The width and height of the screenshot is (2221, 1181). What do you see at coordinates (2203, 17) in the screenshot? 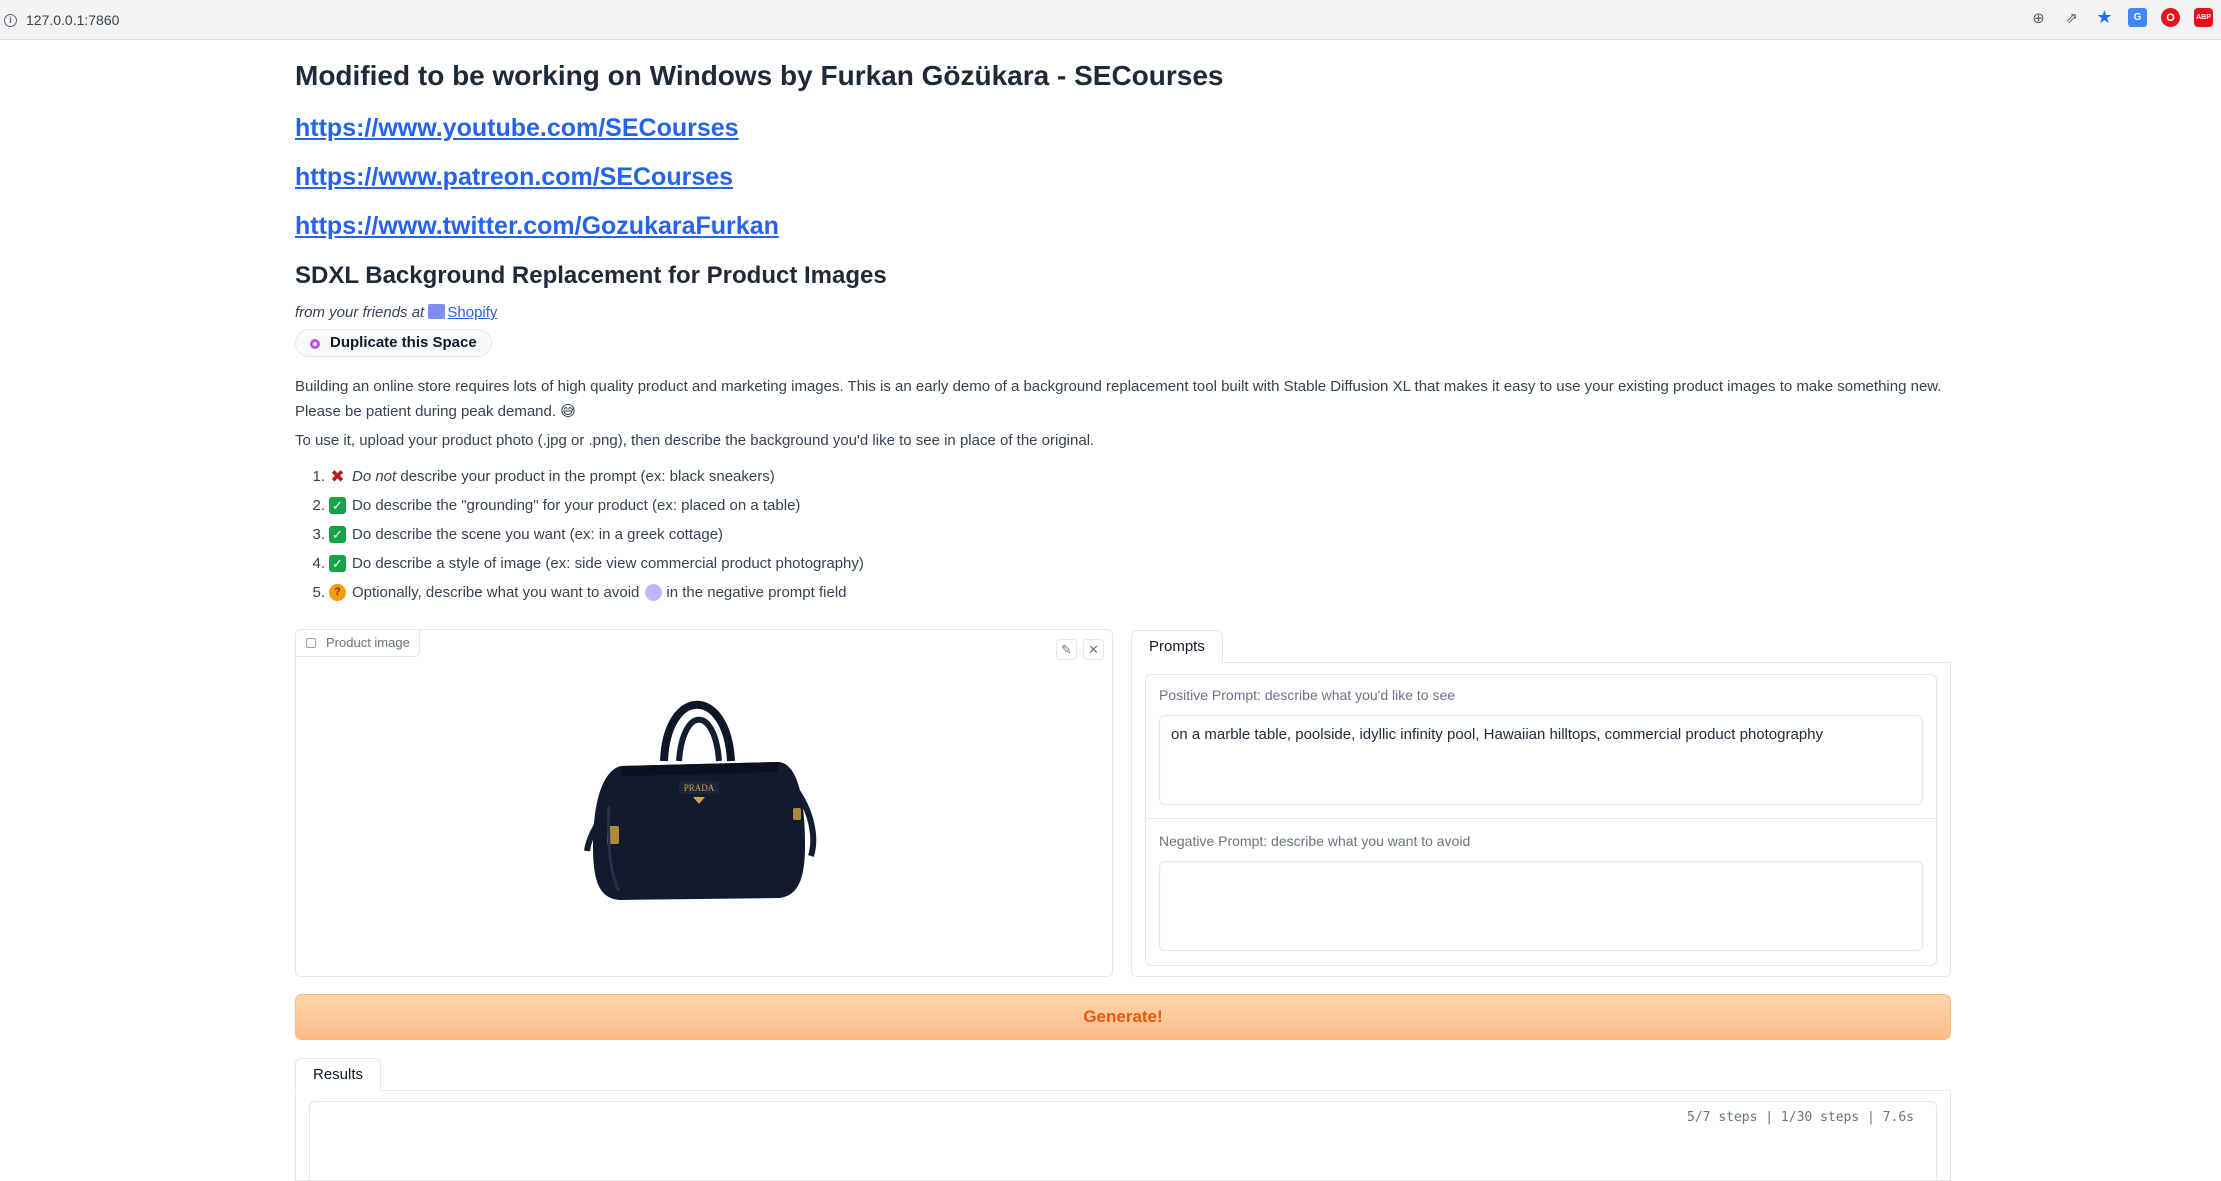
I see `adblock-extension-icon: ABP` at bounding box center [2203, 17].